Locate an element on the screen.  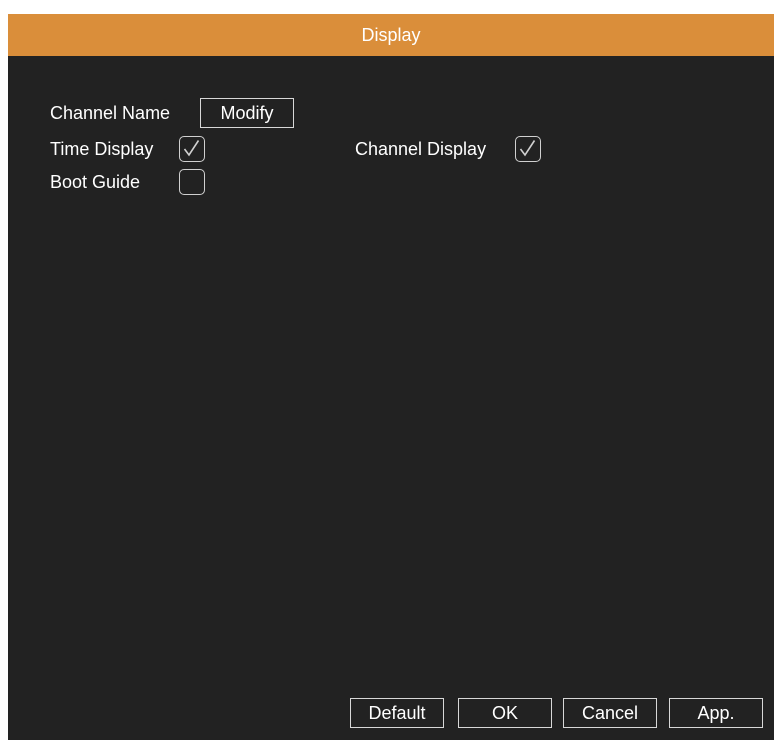
apply-button: App. is located at coordinates (716, 713).